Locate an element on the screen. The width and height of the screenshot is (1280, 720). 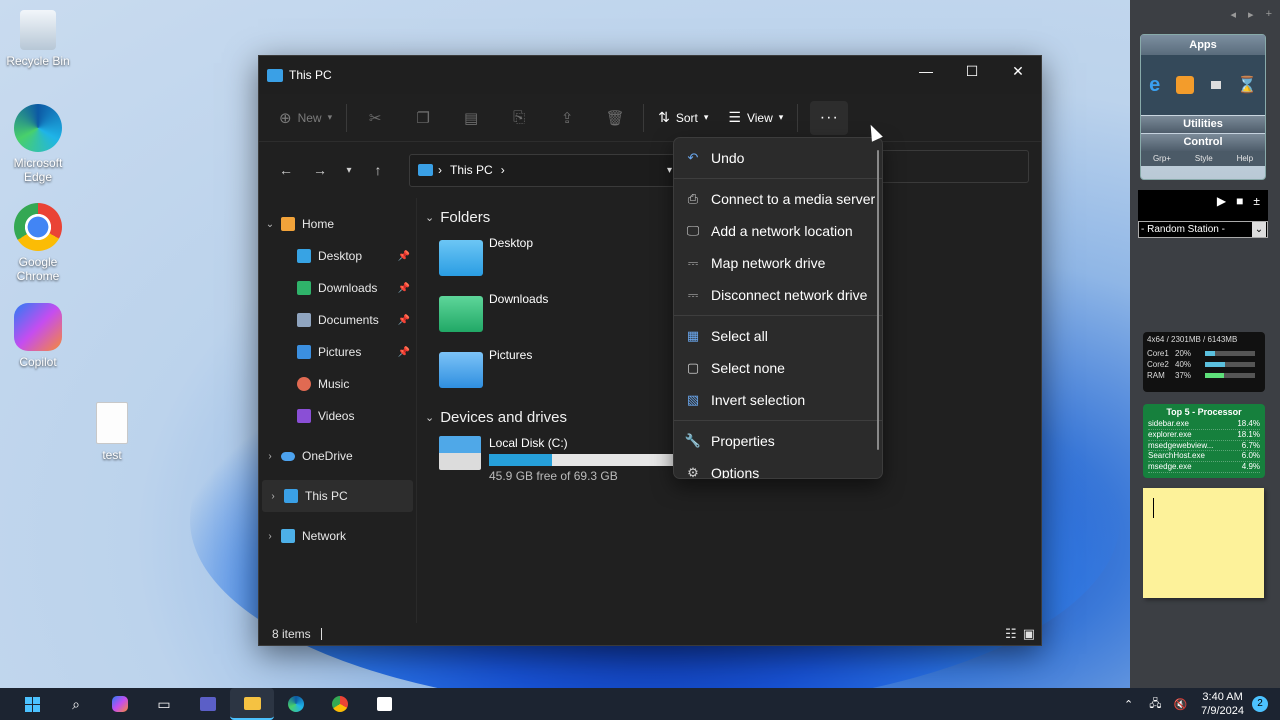
menu-item-map-network-drive: ⎓ Map network drive is located at coordinates (778, 263).